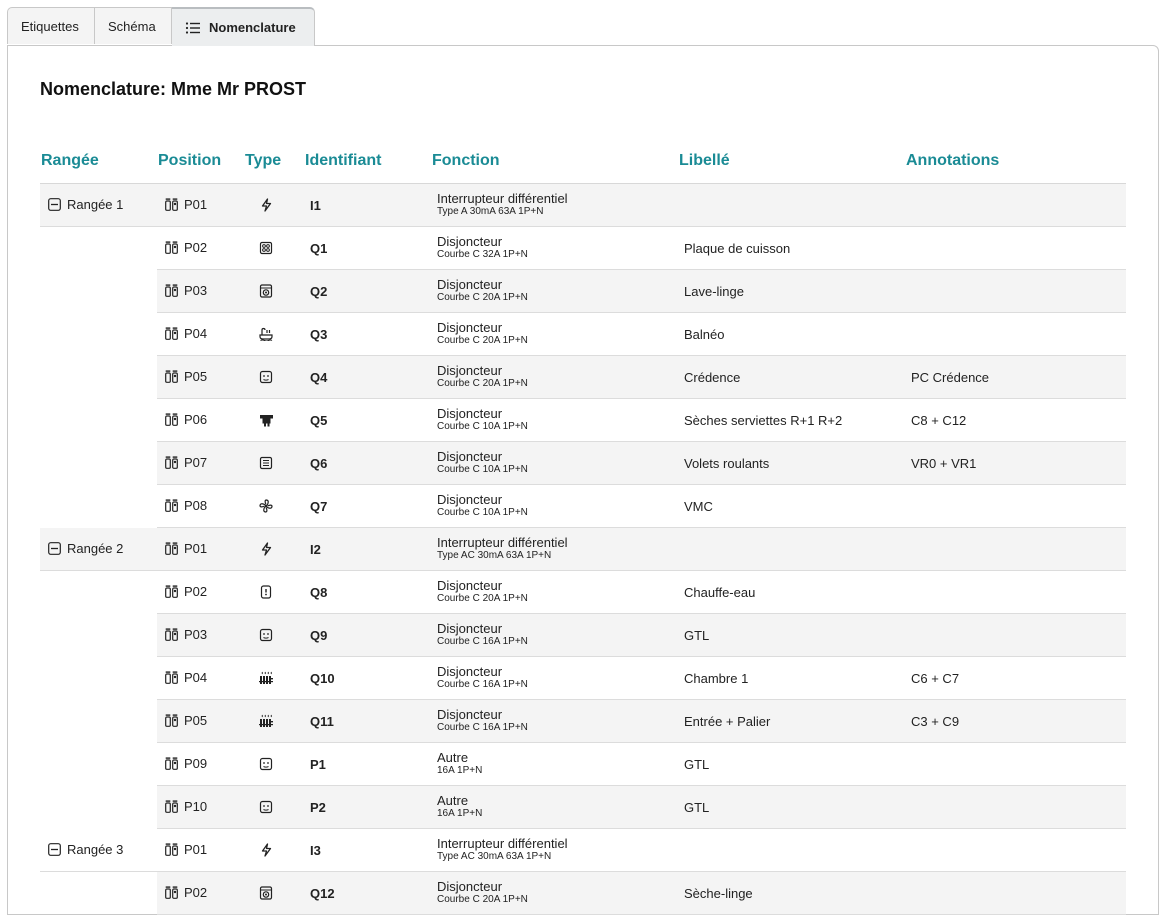 This screenshot has height=915, width=1165. What do you see at coordinates (791, 334) in the screenshot?
I see `cell-libelle: Balnéo` at bounding box center [791, 334].